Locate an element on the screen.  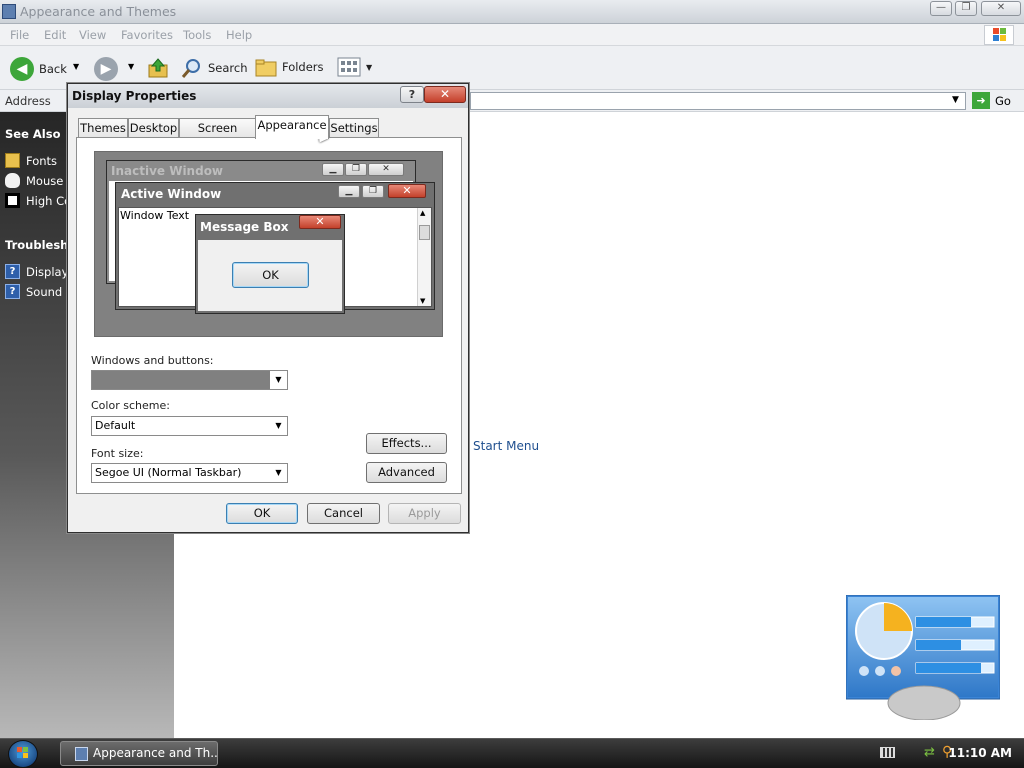
back-dropdown-icon: ▼ is located at coordinates (76, 66).